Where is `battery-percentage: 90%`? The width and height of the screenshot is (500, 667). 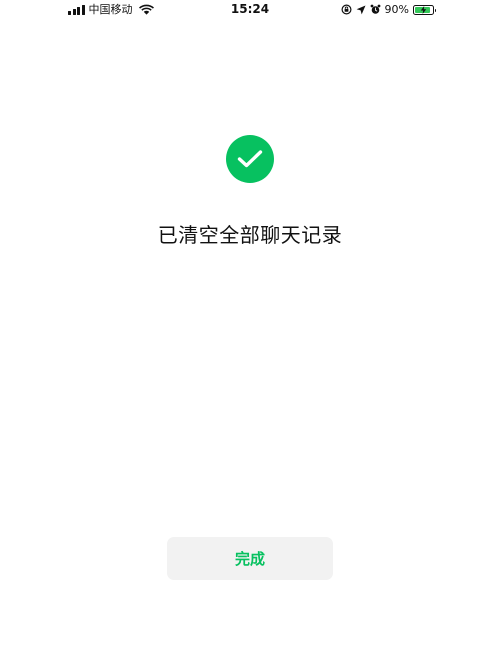 battery-percentage: 90% is located at coordinates (396, 9).